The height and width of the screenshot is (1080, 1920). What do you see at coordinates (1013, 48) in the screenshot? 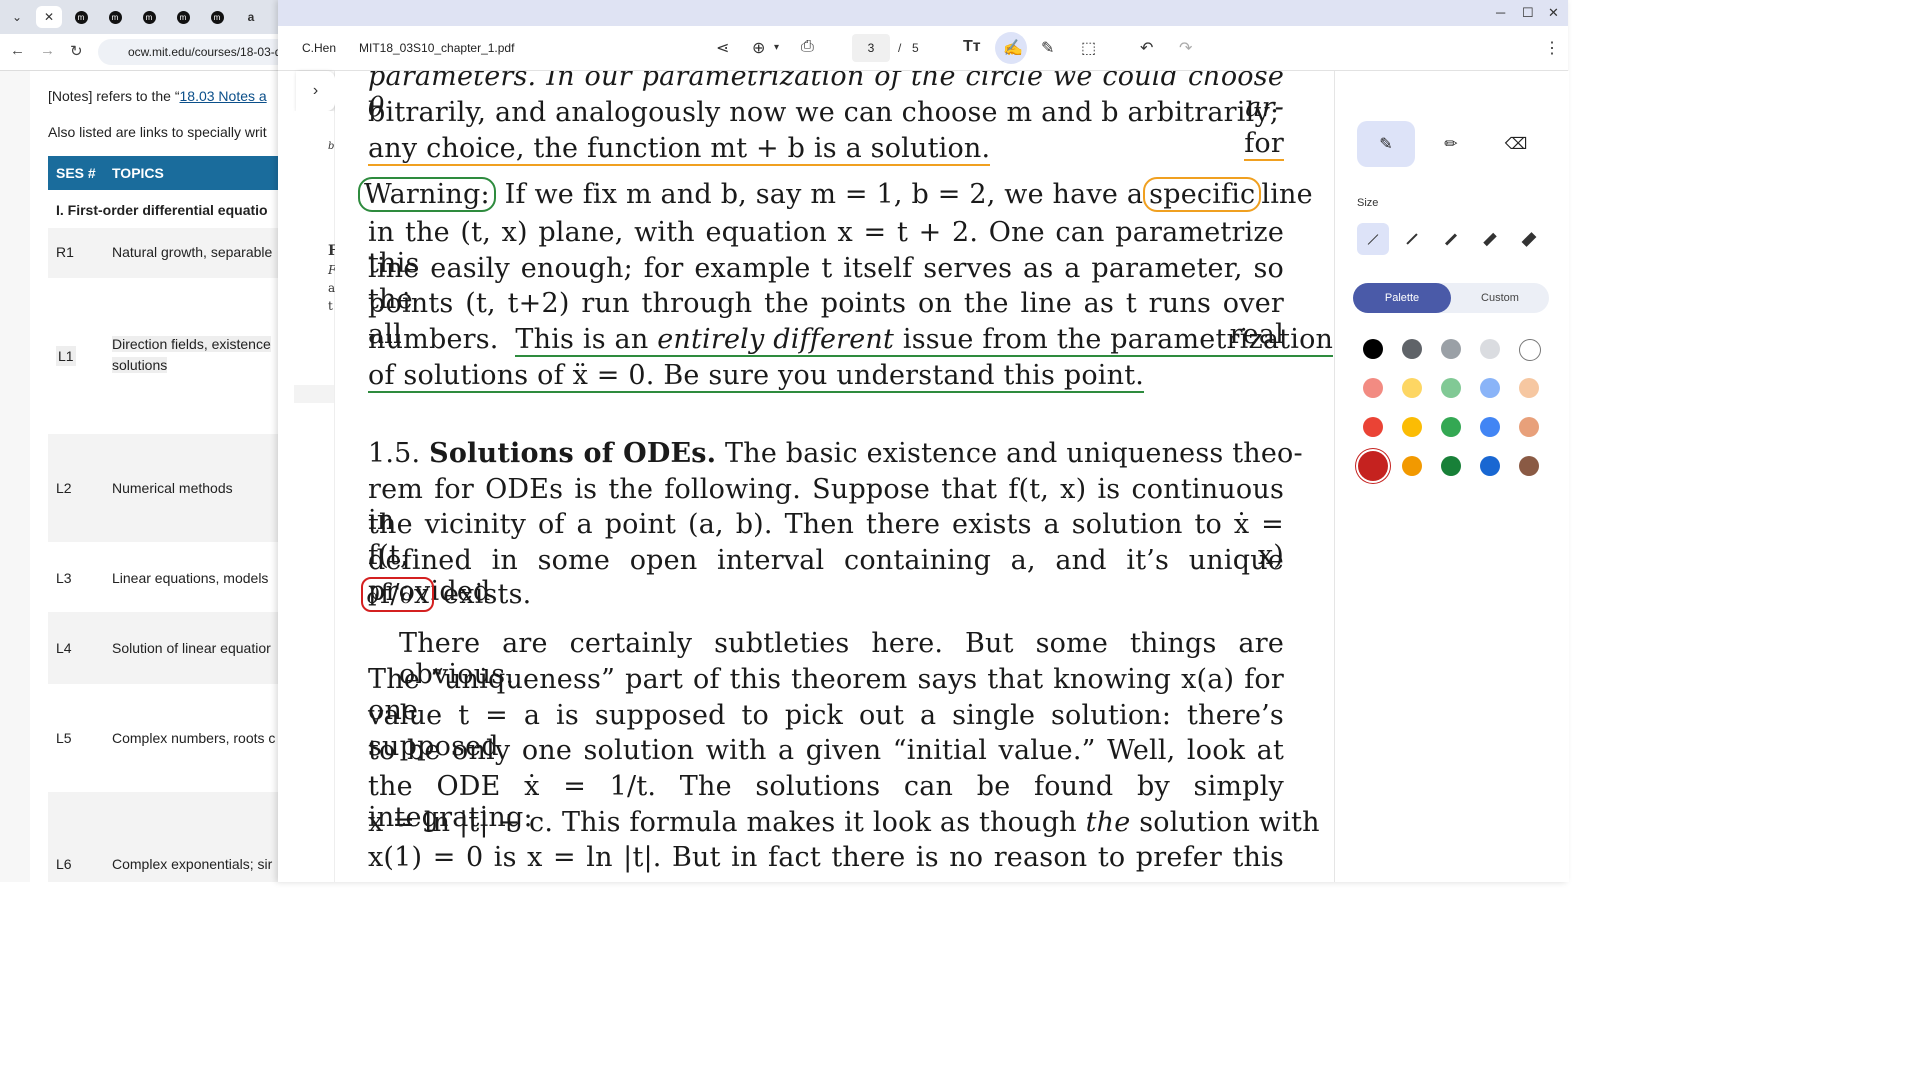
I see `draw-annotation-icon: ✍` at bounding box center [1013, 48].